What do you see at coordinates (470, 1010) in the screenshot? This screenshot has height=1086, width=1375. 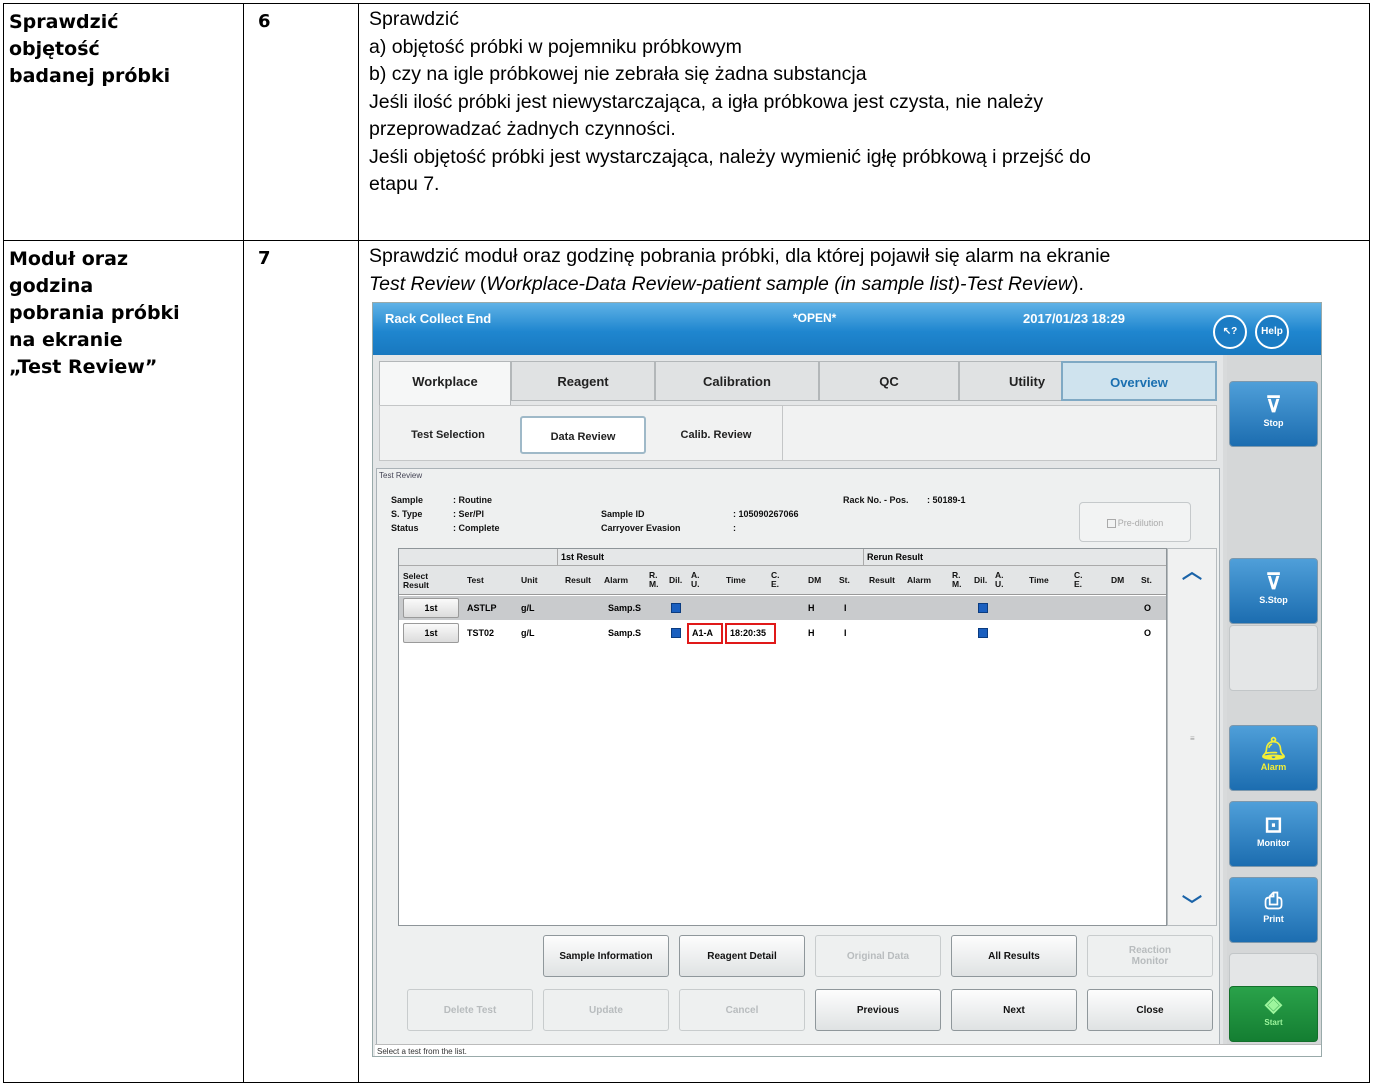 I see `delete-test-button: Delete Test` at bounding box center [470, 1010].